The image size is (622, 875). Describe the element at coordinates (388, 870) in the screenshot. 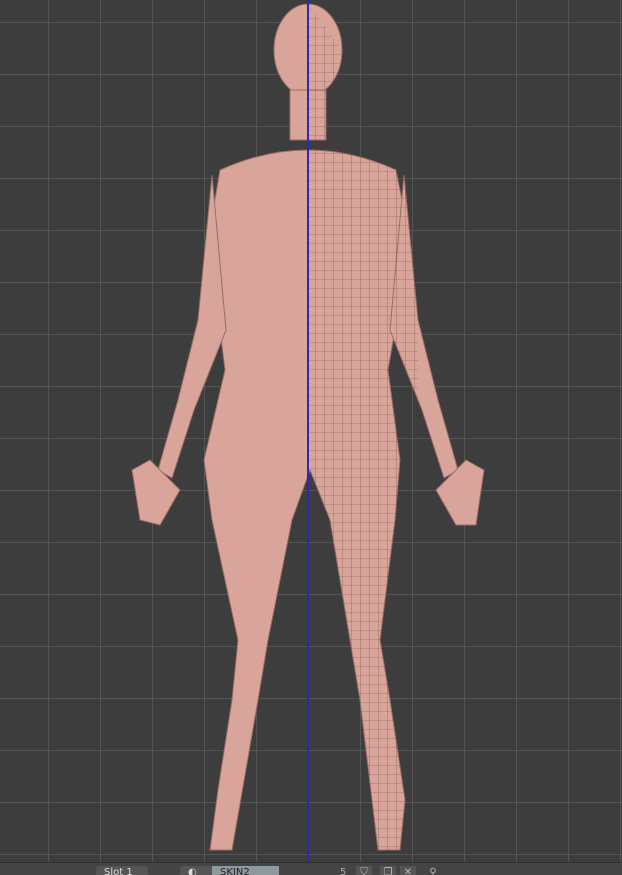

I see `duplicate-icon: ❐` at that location.